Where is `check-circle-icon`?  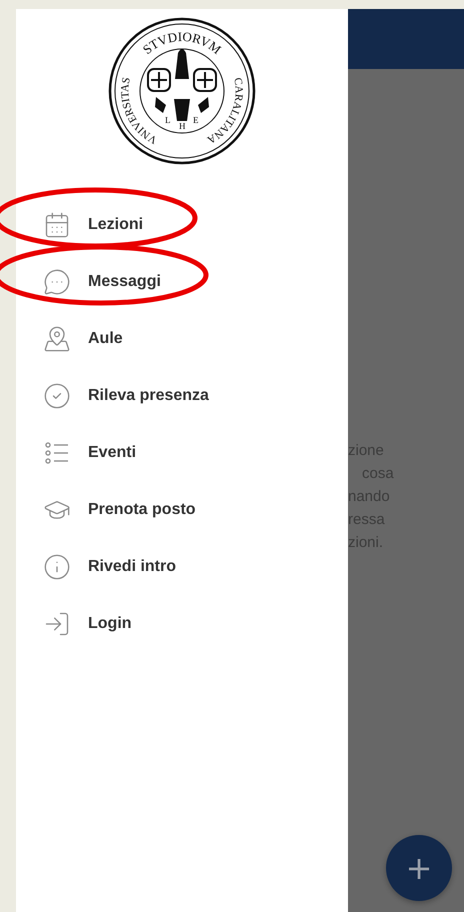
check-circle-icon is located at coordinates (57, 396).